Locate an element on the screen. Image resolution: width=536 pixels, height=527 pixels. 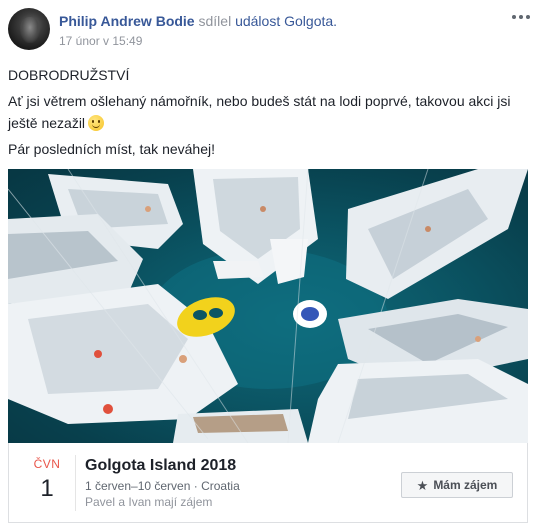
interested-button-label: Mám zájem is located at coordinates (465, 485).